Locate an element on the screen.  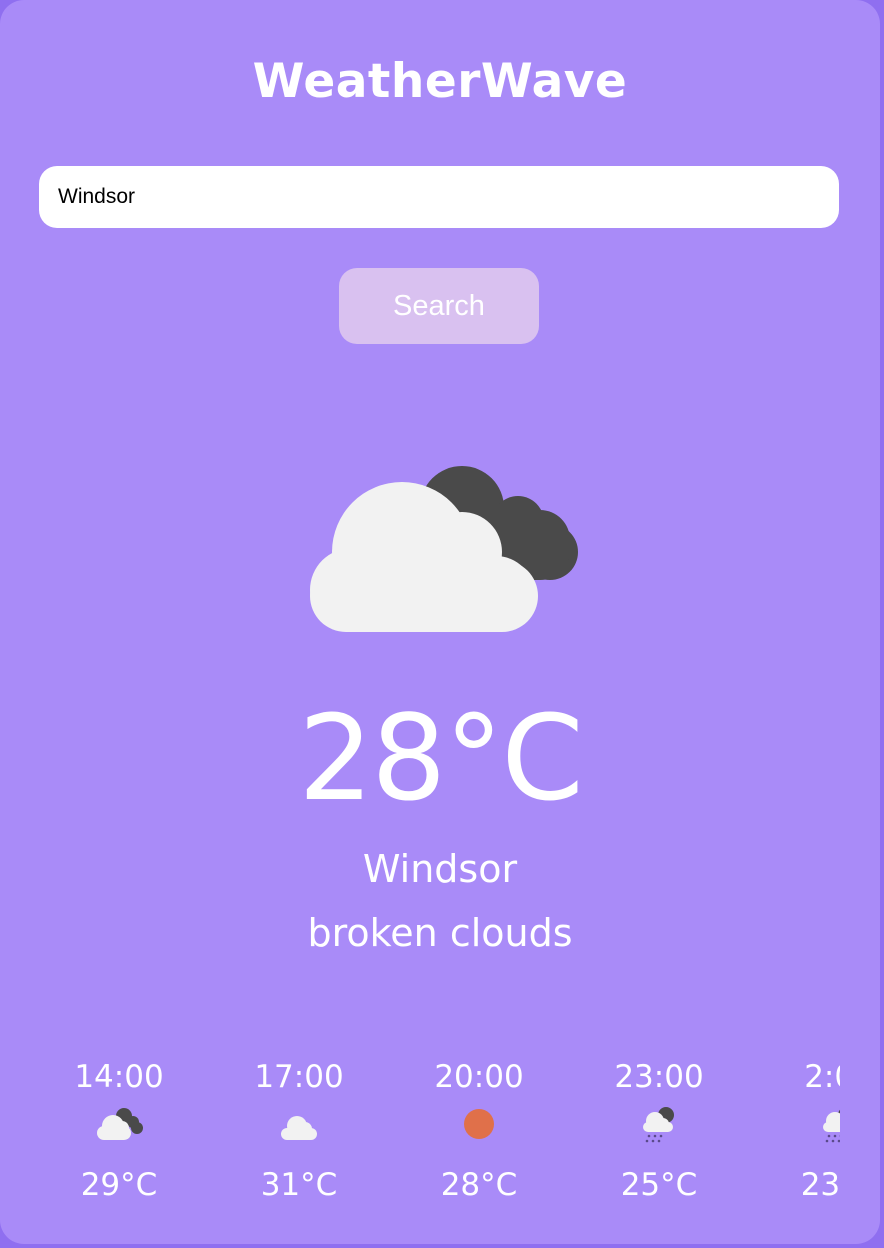
forecast-time: 14:00 is located at coordinates (119, 1077).